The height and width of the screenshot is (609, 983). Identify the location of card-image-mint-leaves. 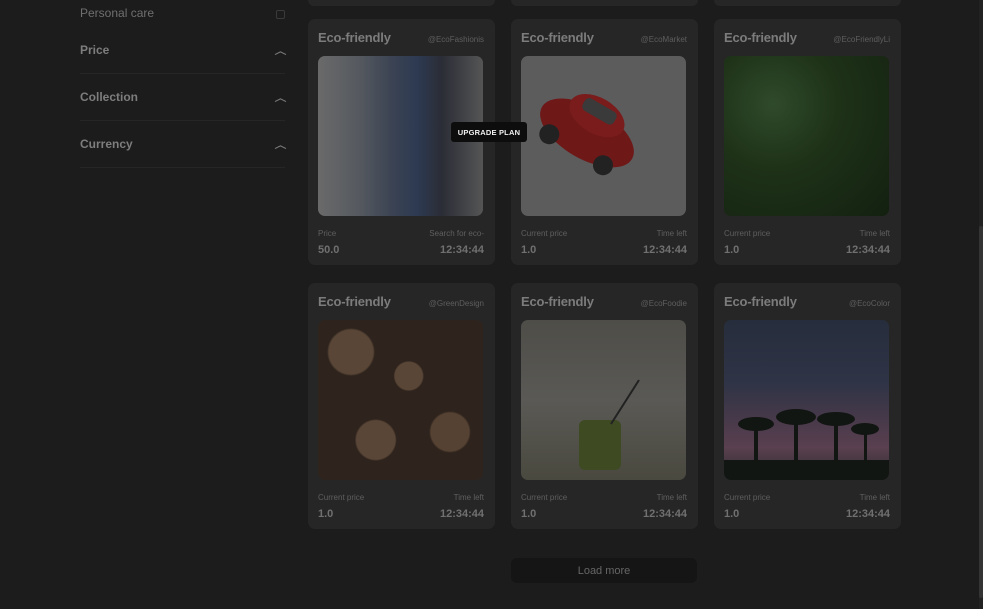
(806, 136).